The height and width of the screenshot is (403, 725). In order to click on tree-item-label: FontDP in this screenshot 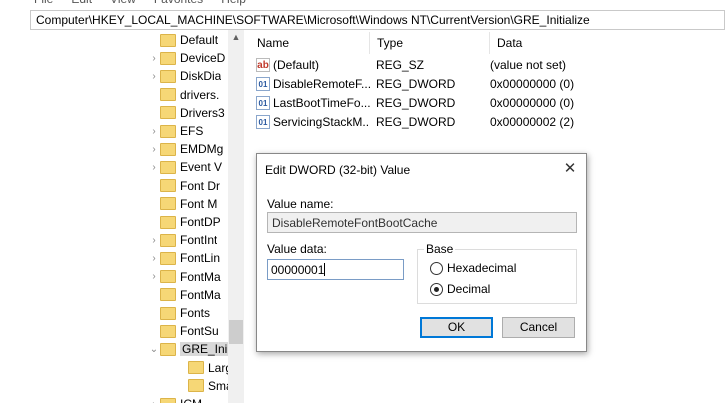, I will do `click(200, 222)`.